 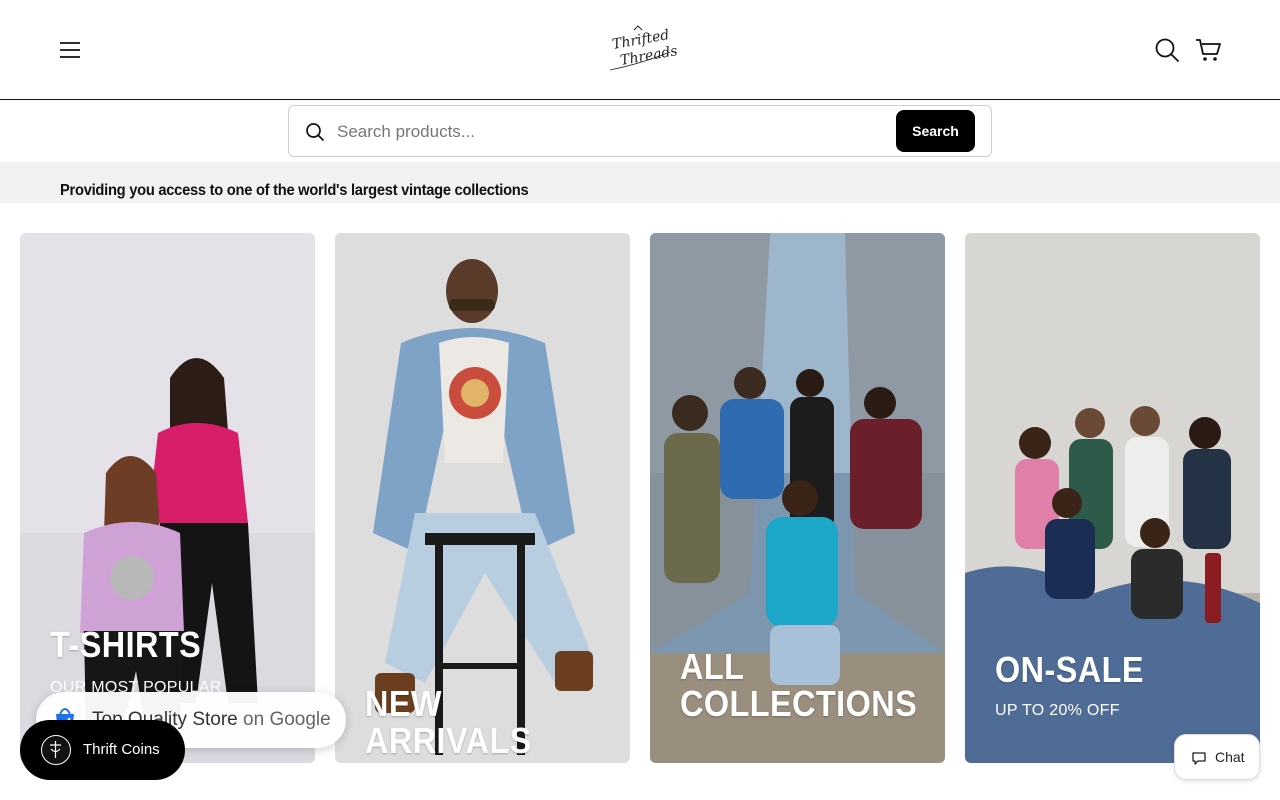 What do you see at coordinates (607, 132) in the screenshot?
I see `search-input` at bounding box center [607, 132].